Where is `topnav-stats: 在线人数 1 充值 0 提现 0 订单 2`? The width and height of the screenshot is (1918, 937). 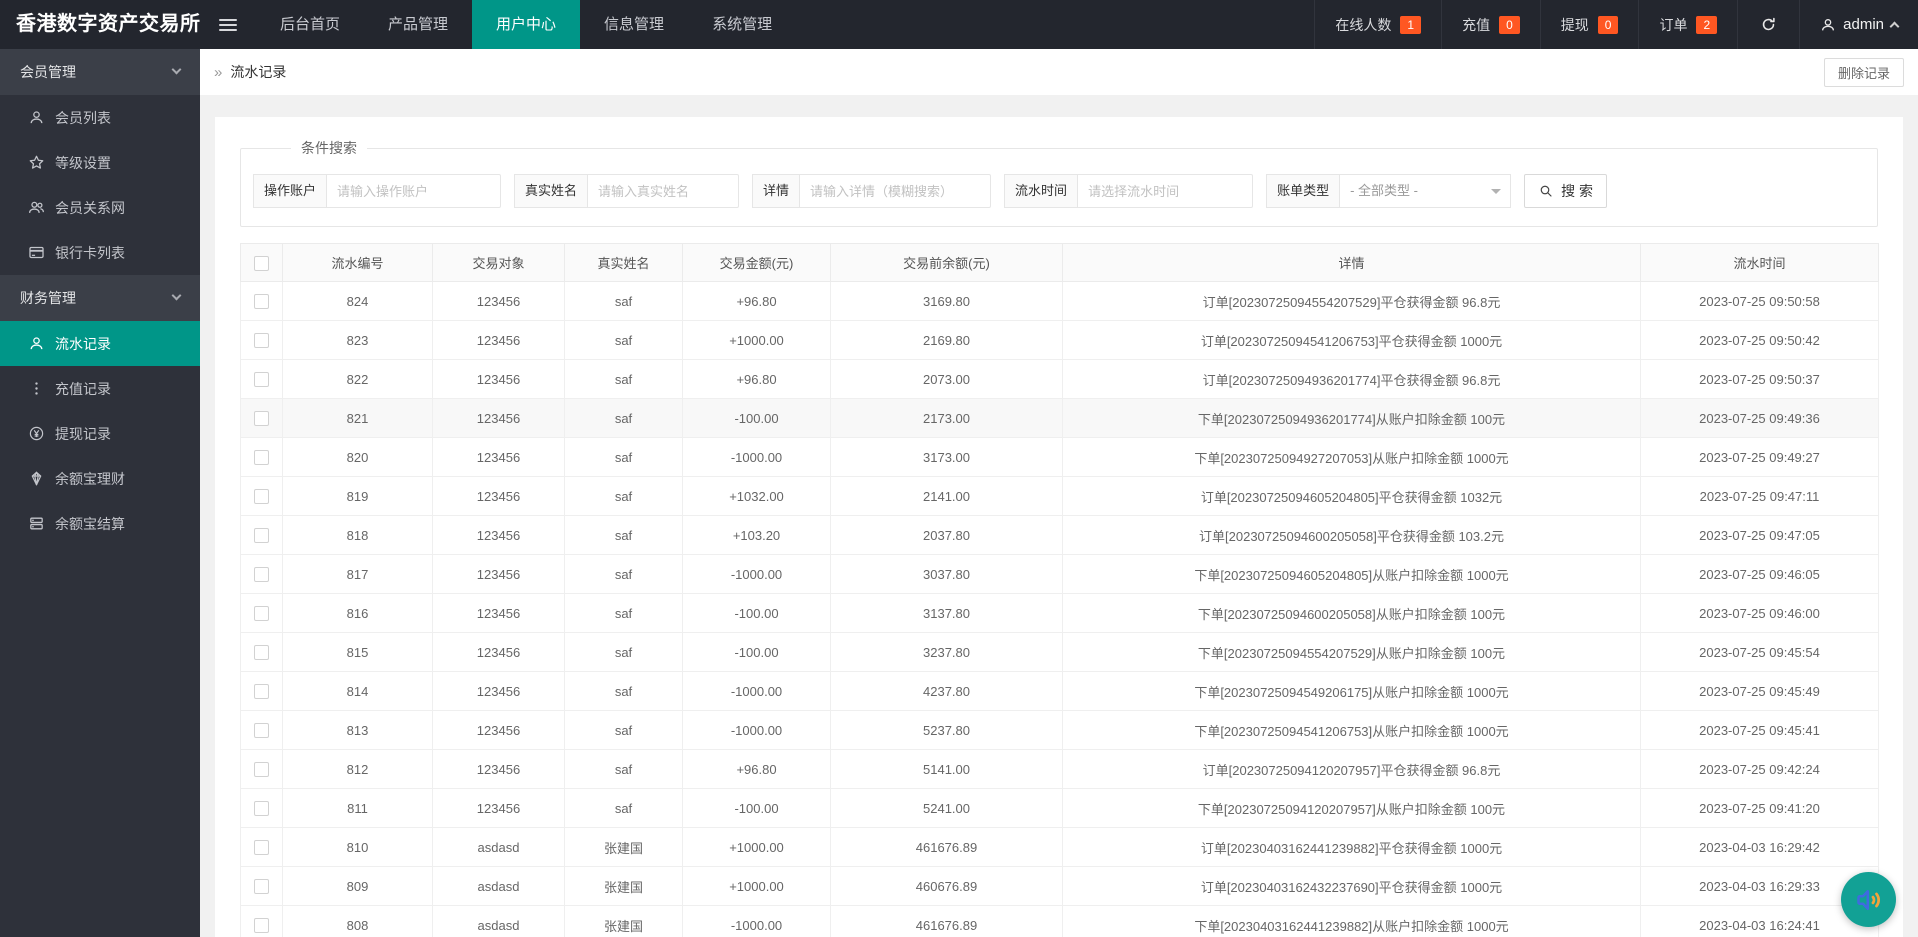 topnav-stats: 在线人数 1 充值 0 提现 0 订单 2 is located at coordinates (1525, 24).